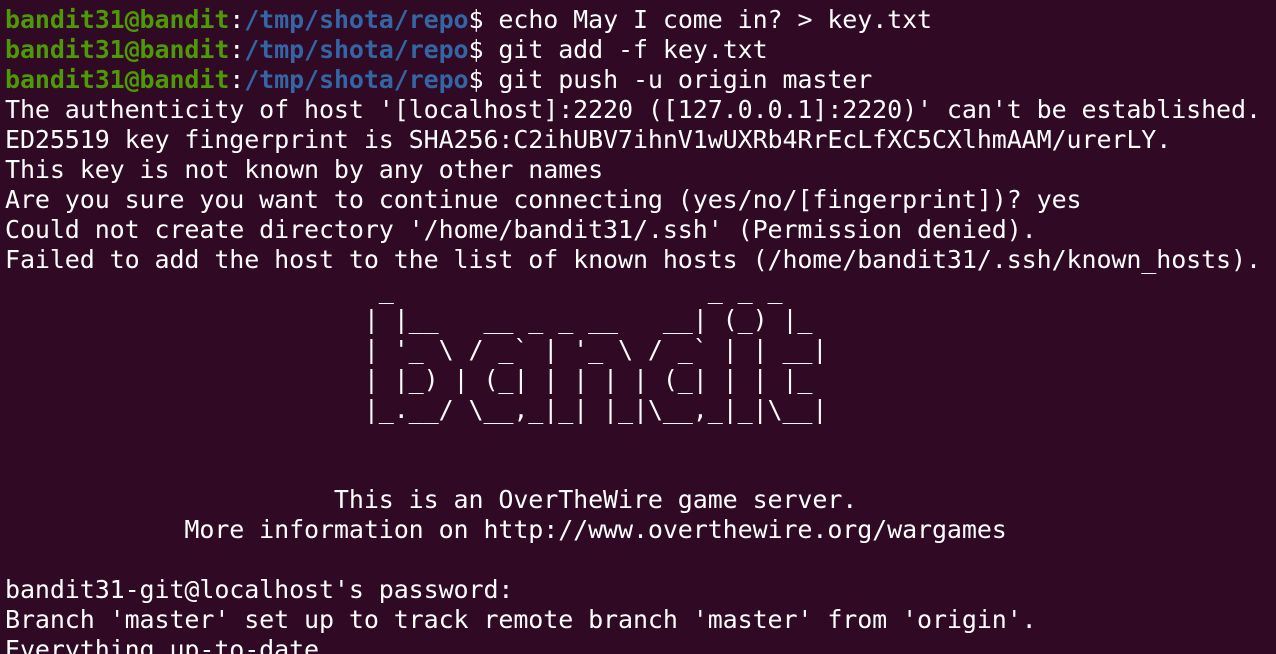  I want to click on banner-art-line: | |__ __ _ _ __ __| (_) |_, so click(416, 319).